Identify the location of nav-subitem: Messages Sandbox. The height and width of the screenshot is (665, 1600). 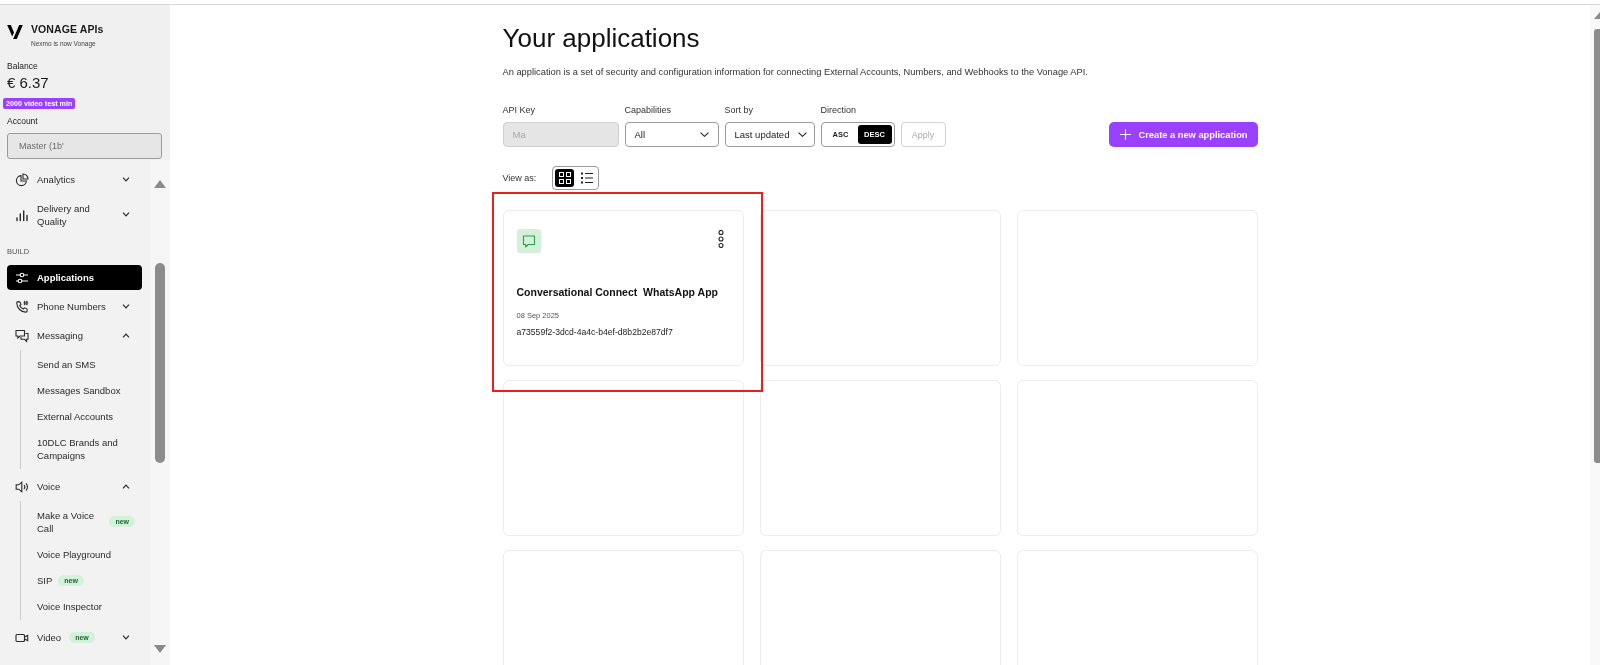
(81, 390).